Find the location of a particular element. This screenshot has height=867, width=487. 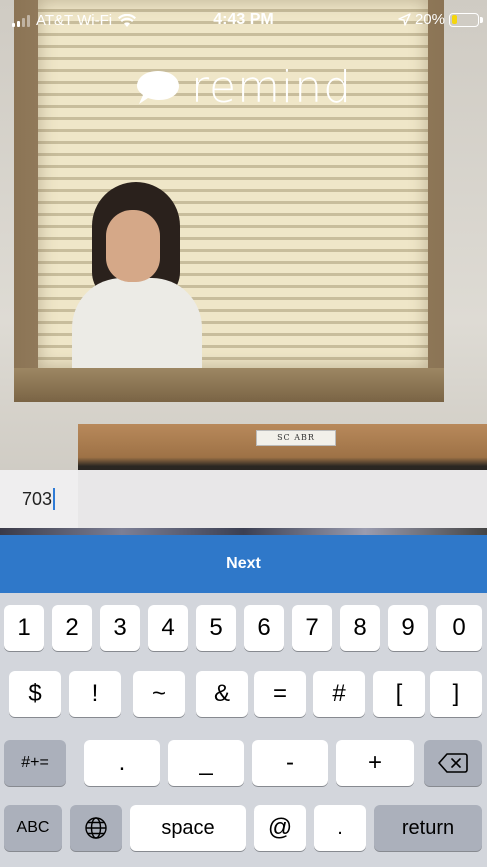

symbols-toggle-key: #+= is located at coordinates (35, 763).